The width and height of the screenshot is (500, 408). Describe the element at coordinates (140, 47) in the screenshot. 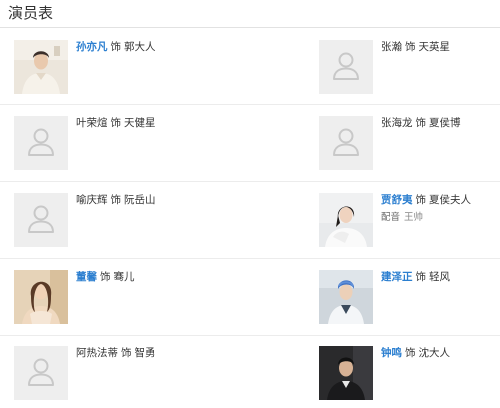

I see `role-name: 郭大人` at that location.